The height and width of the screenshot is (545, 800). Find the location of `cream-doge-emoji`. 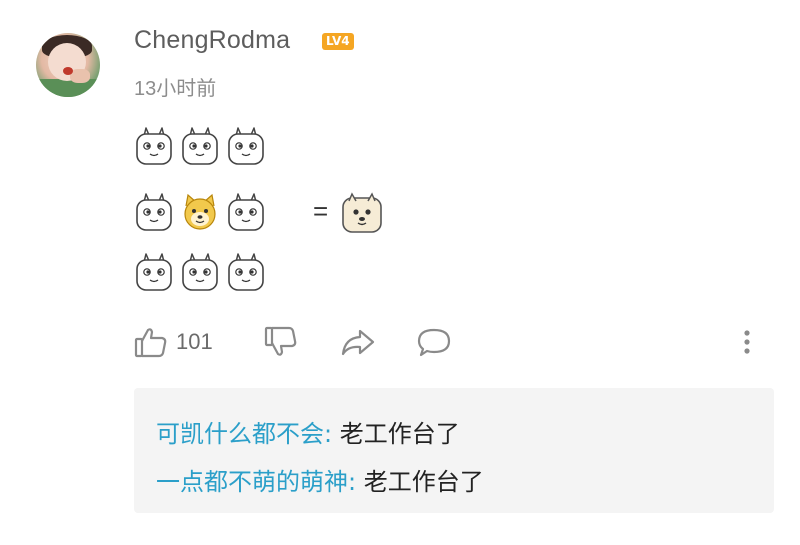

cream-doge-emoji is located at coordinates (362, 214).